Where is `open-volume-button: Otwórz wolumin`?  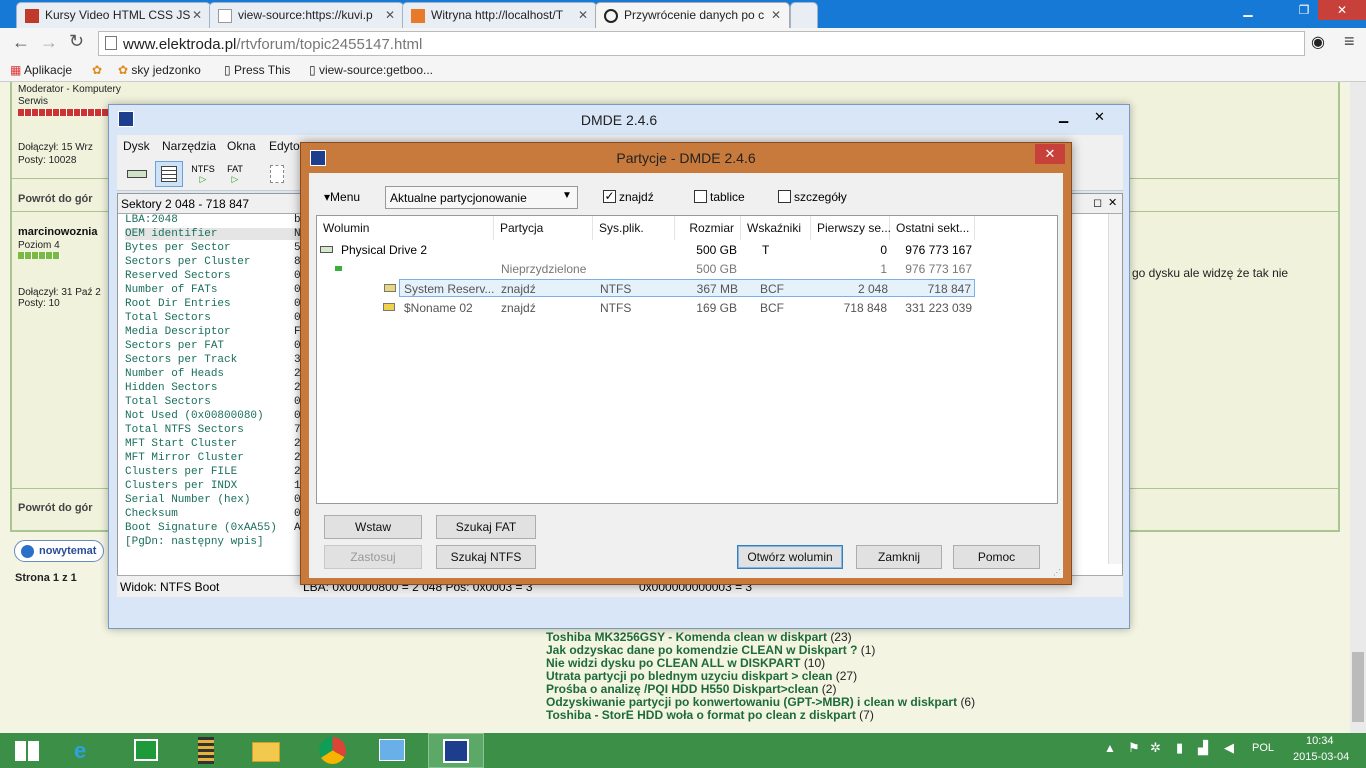
open-volume-button: Otwórz wolumin is located at coordinates (790, 557).